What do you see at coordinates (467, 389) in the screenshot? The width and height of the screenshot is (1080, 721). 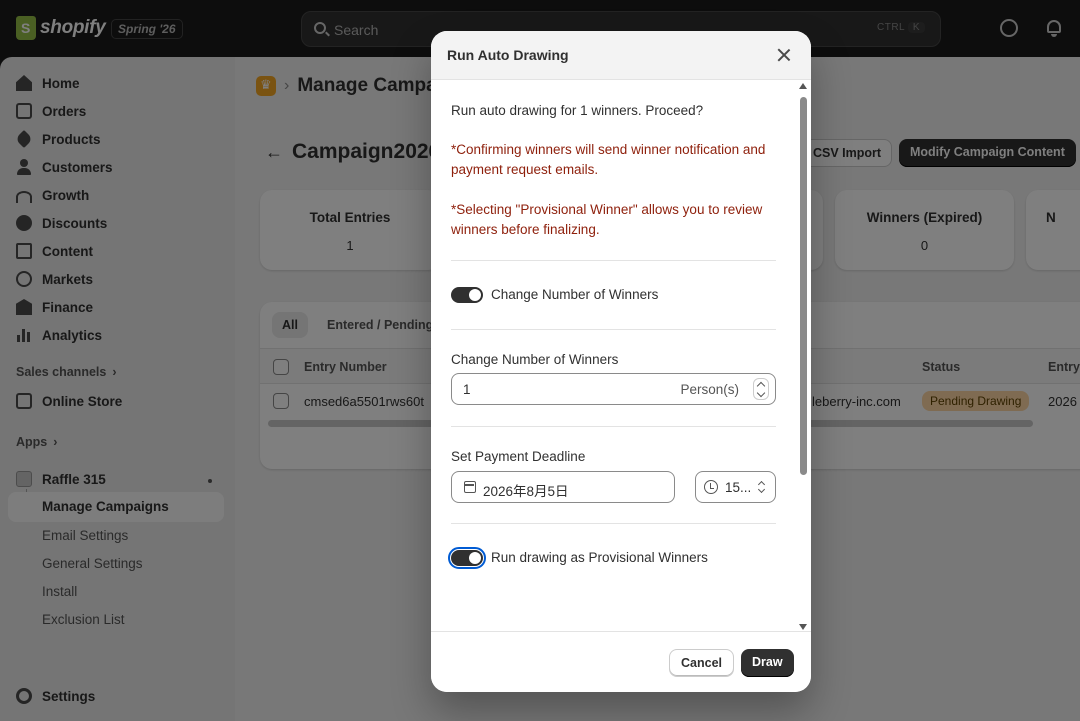 I see `winners-value: 1` at bounding box center [467, 389].